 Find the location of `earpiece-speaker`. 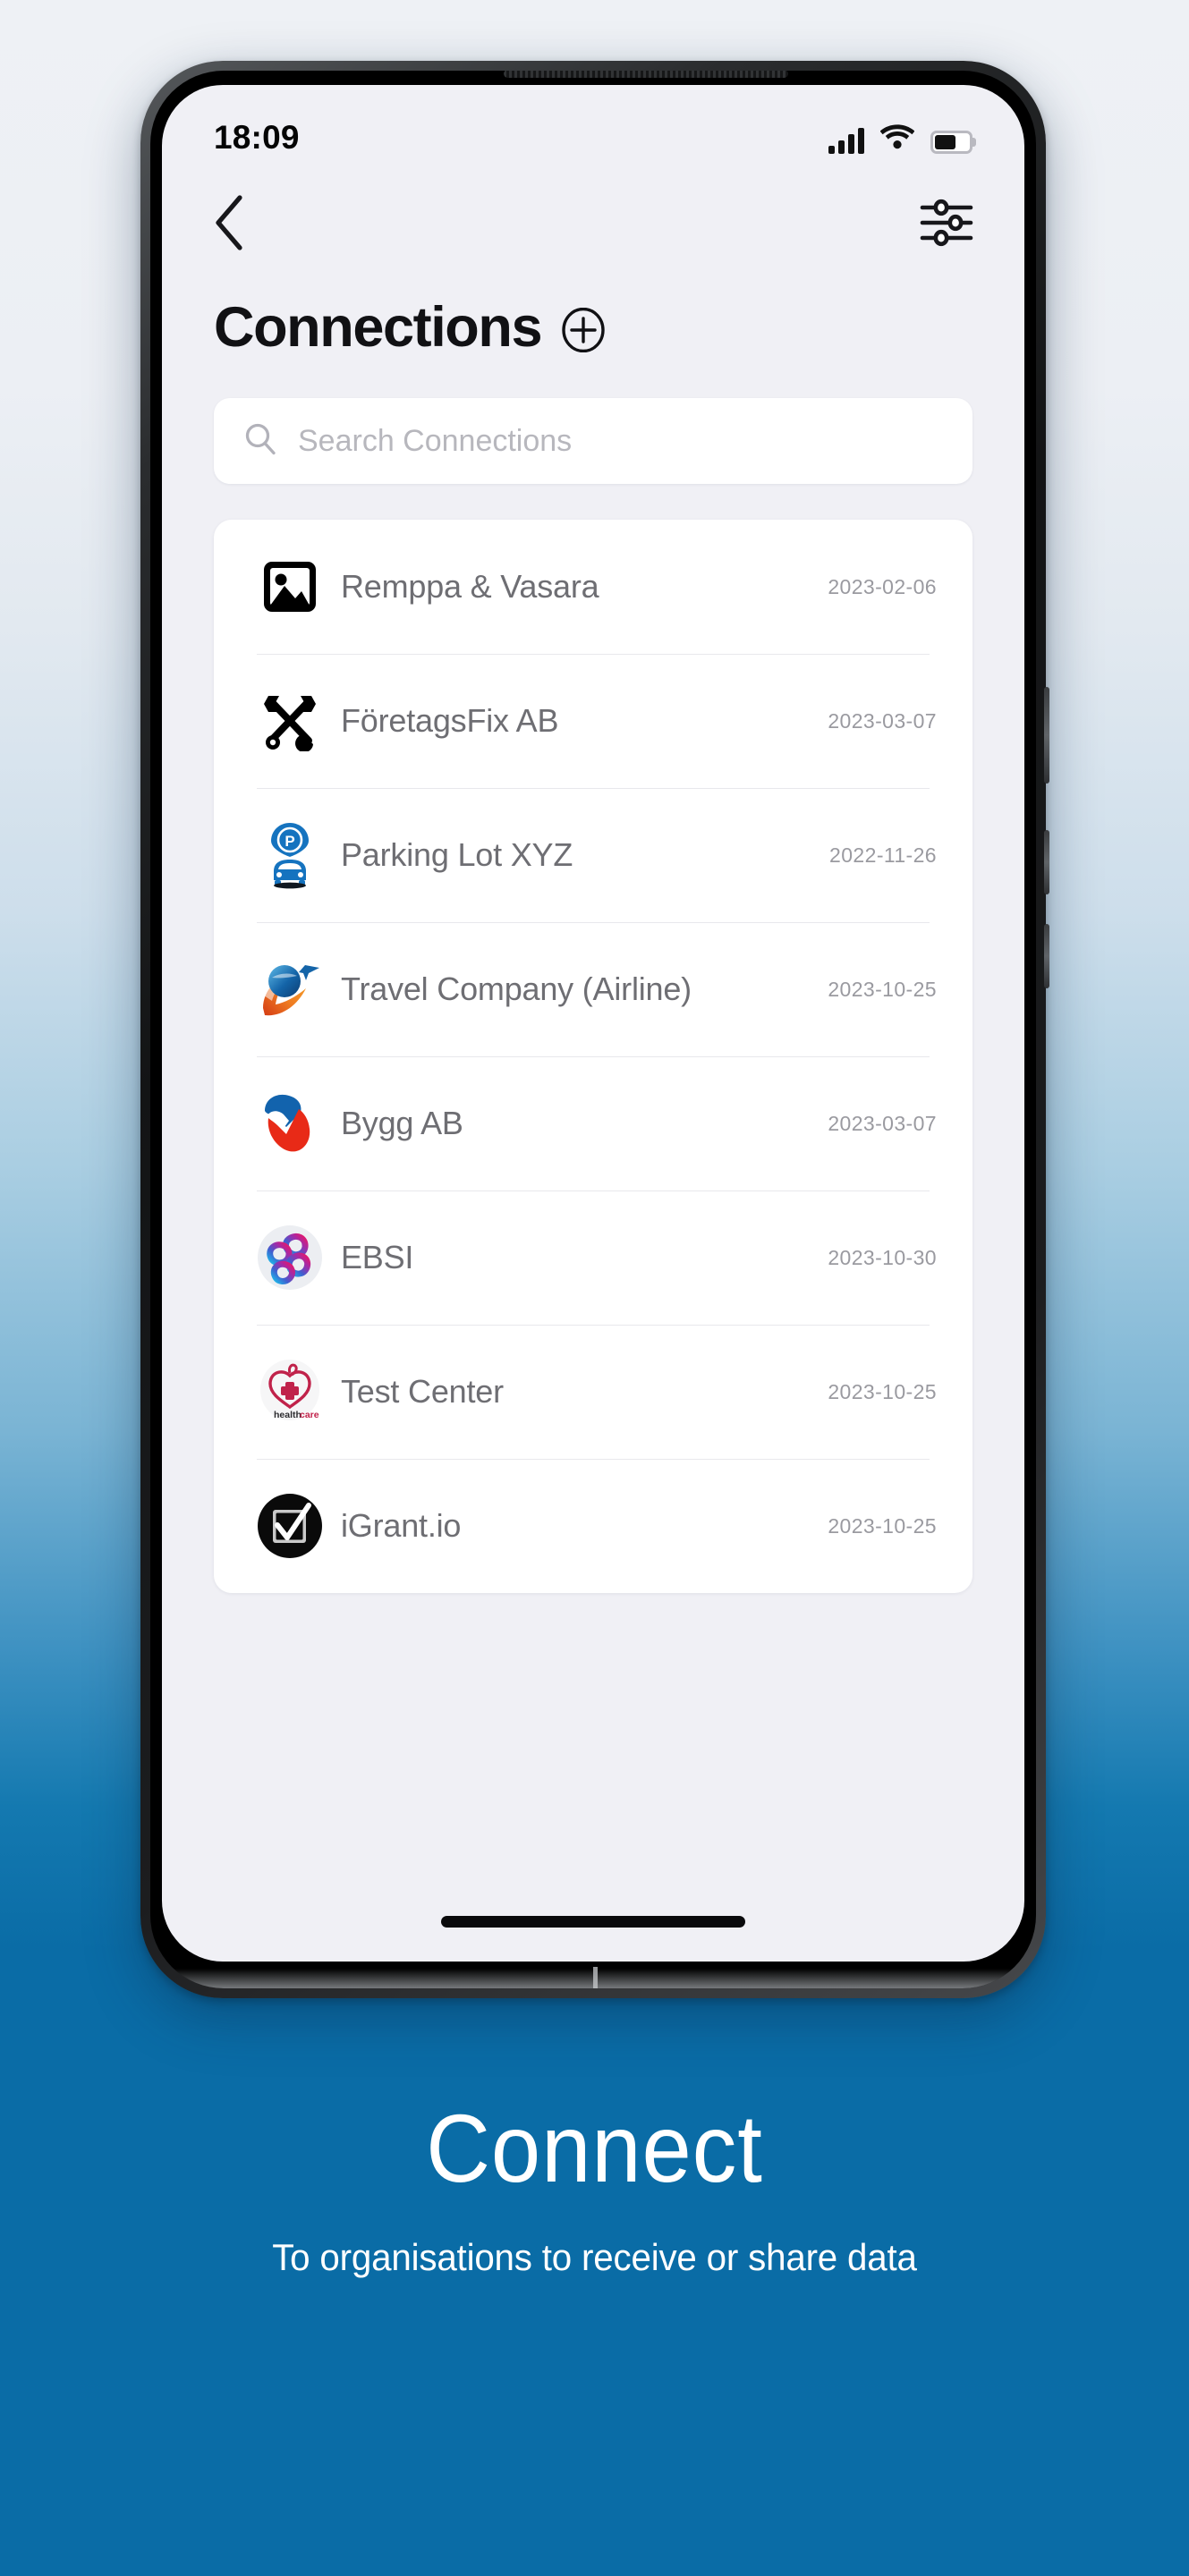

earpiece-speaker is located at coordinates (646, 74).